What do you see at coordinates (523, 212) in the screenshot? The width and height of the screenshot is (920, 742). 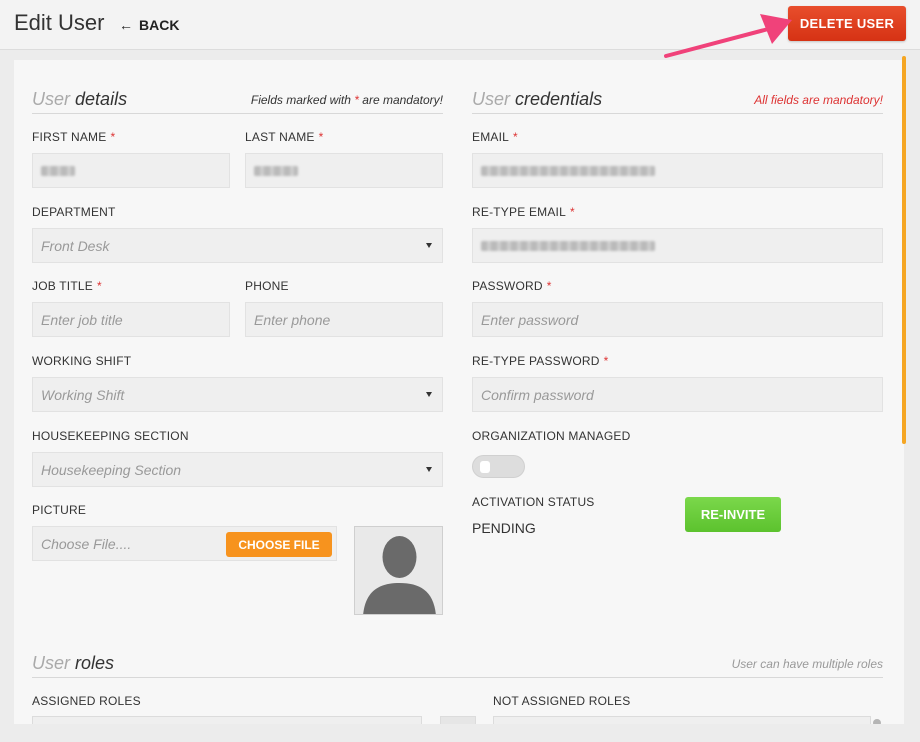 I see `retype-email-label: RE-TYPE EMAIL *` at bounding box center [523, 212].